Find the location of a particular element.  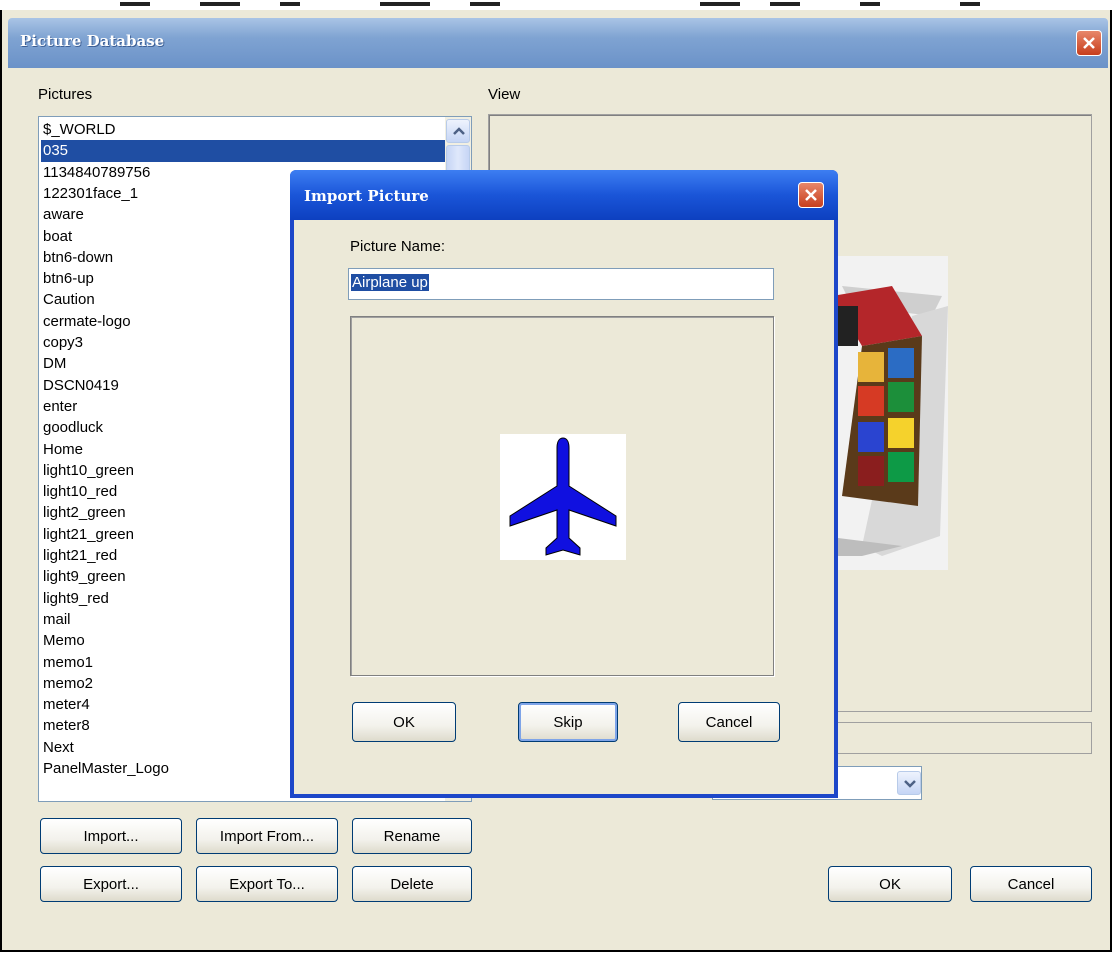

airplane-icon is located at coordinates (563, 496).